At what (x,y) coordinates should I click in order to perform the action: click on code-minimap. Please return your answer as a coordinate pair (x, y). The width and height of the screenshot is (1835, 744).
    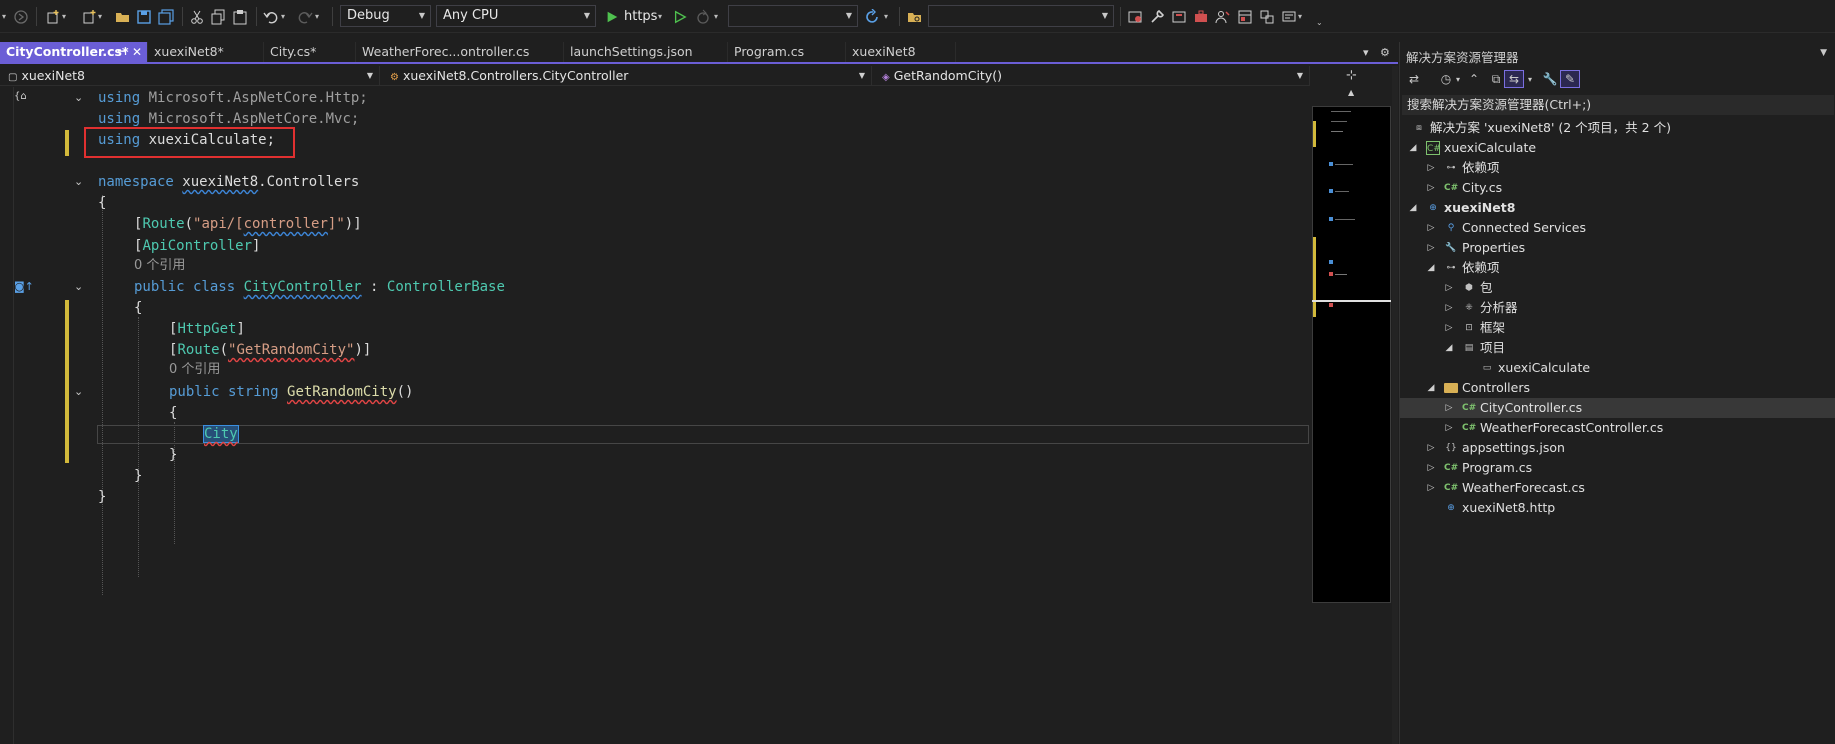
    Looking at the image, I should click on (1351, 354).